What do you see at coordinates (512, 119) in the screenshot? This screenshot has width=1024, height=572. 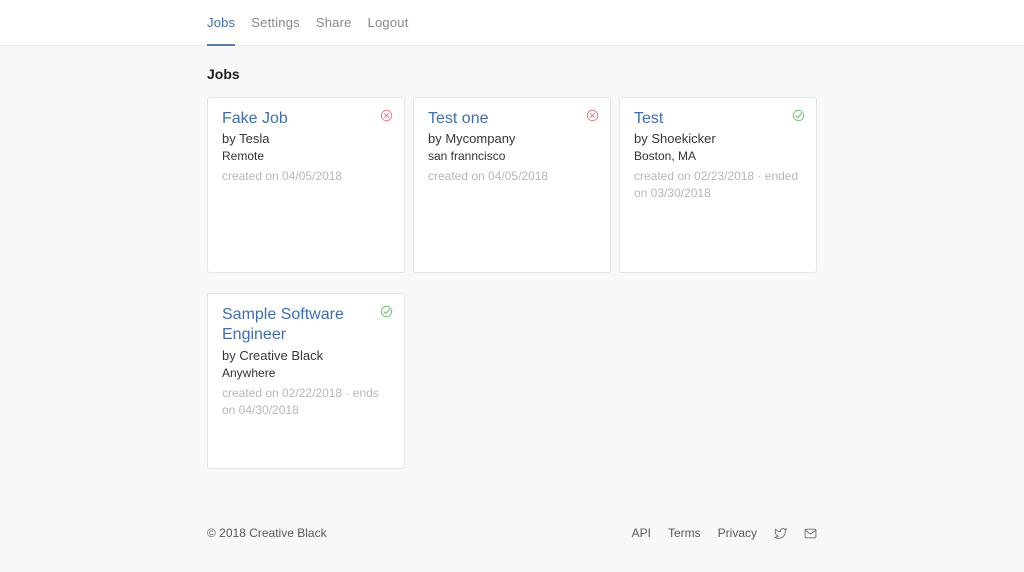 I see `job-title-link: Test one` at bounding box center [512, 119].